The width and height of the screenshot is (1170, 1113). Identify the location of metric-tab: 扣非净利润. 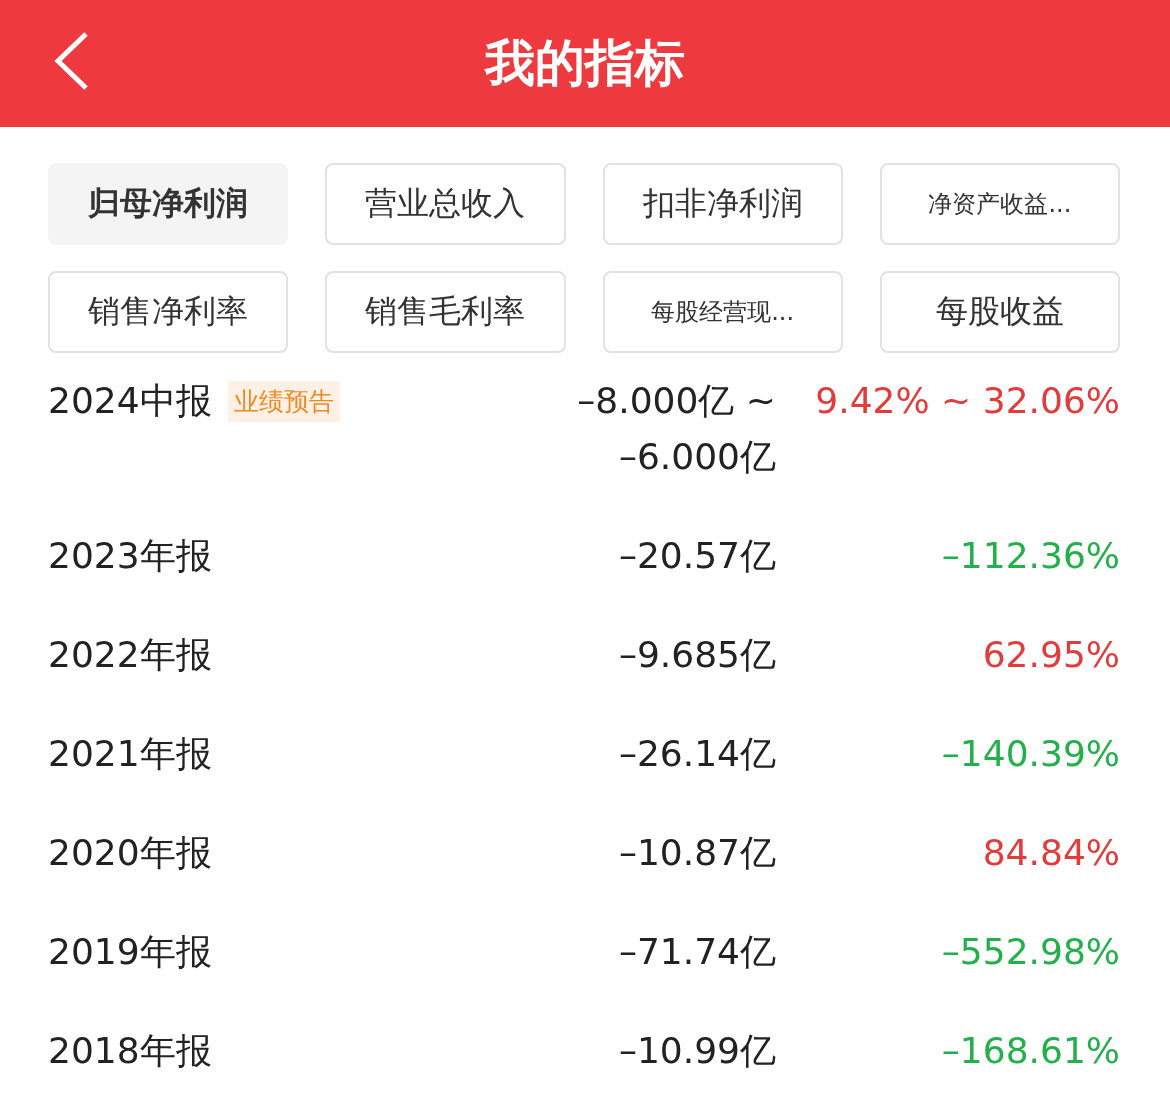
(722, 204).